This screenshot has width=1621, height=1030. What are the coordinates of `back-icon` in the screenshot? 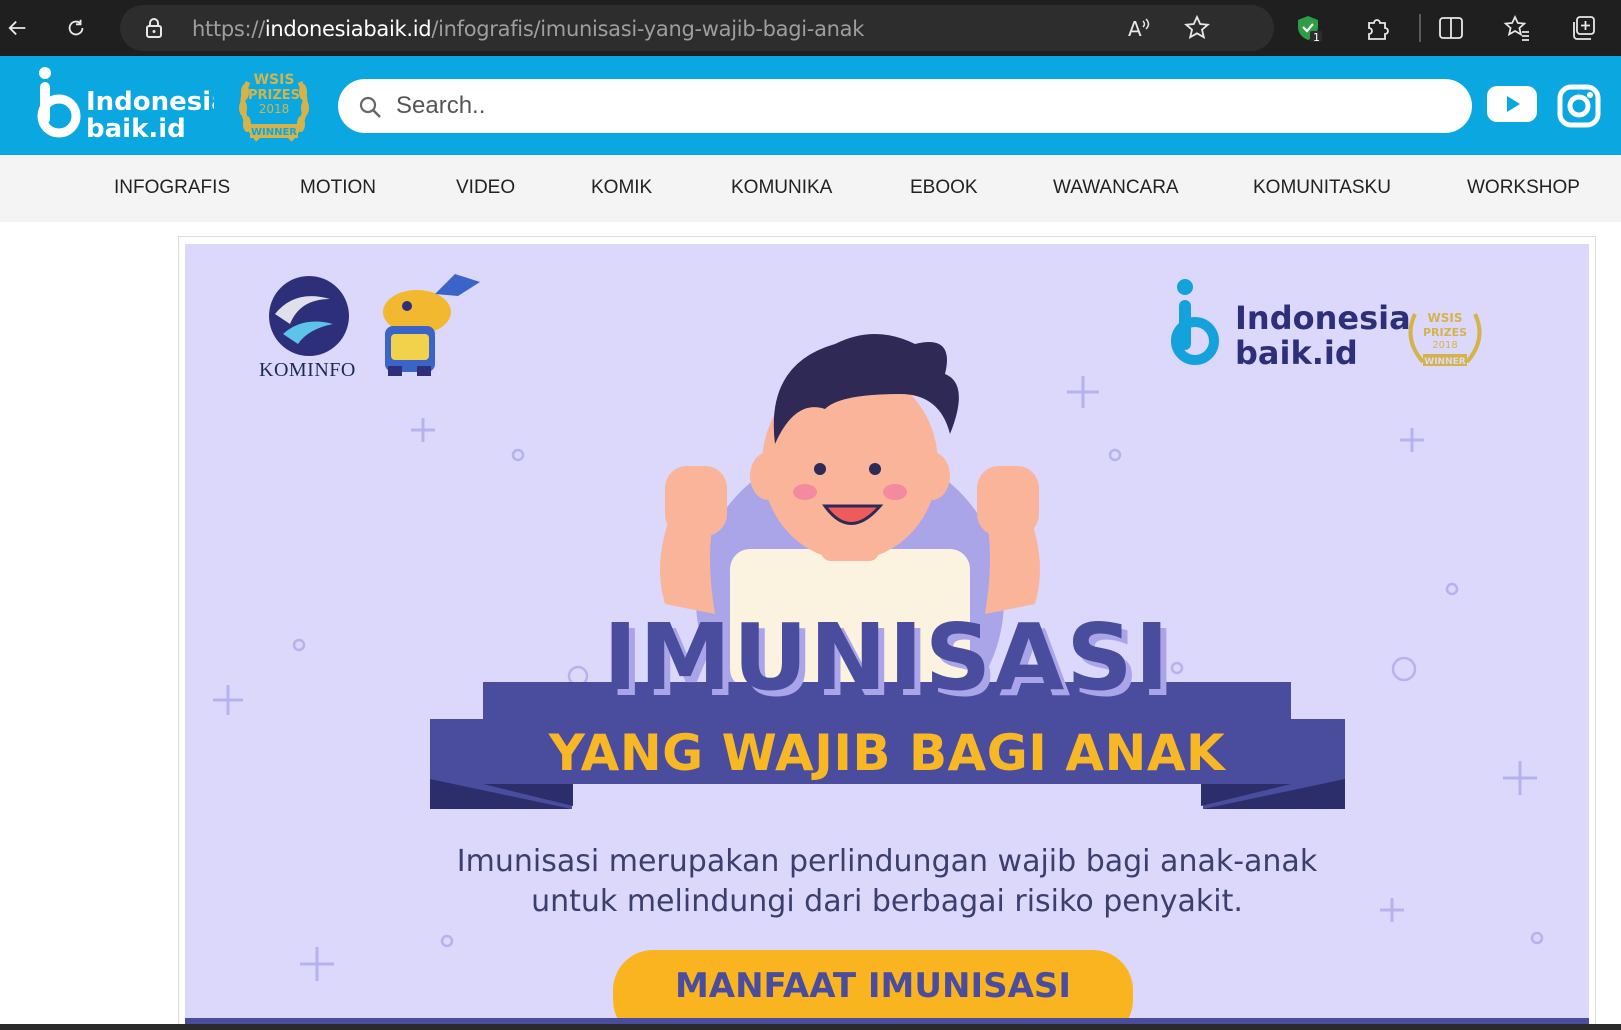 It's located at (18, 28).